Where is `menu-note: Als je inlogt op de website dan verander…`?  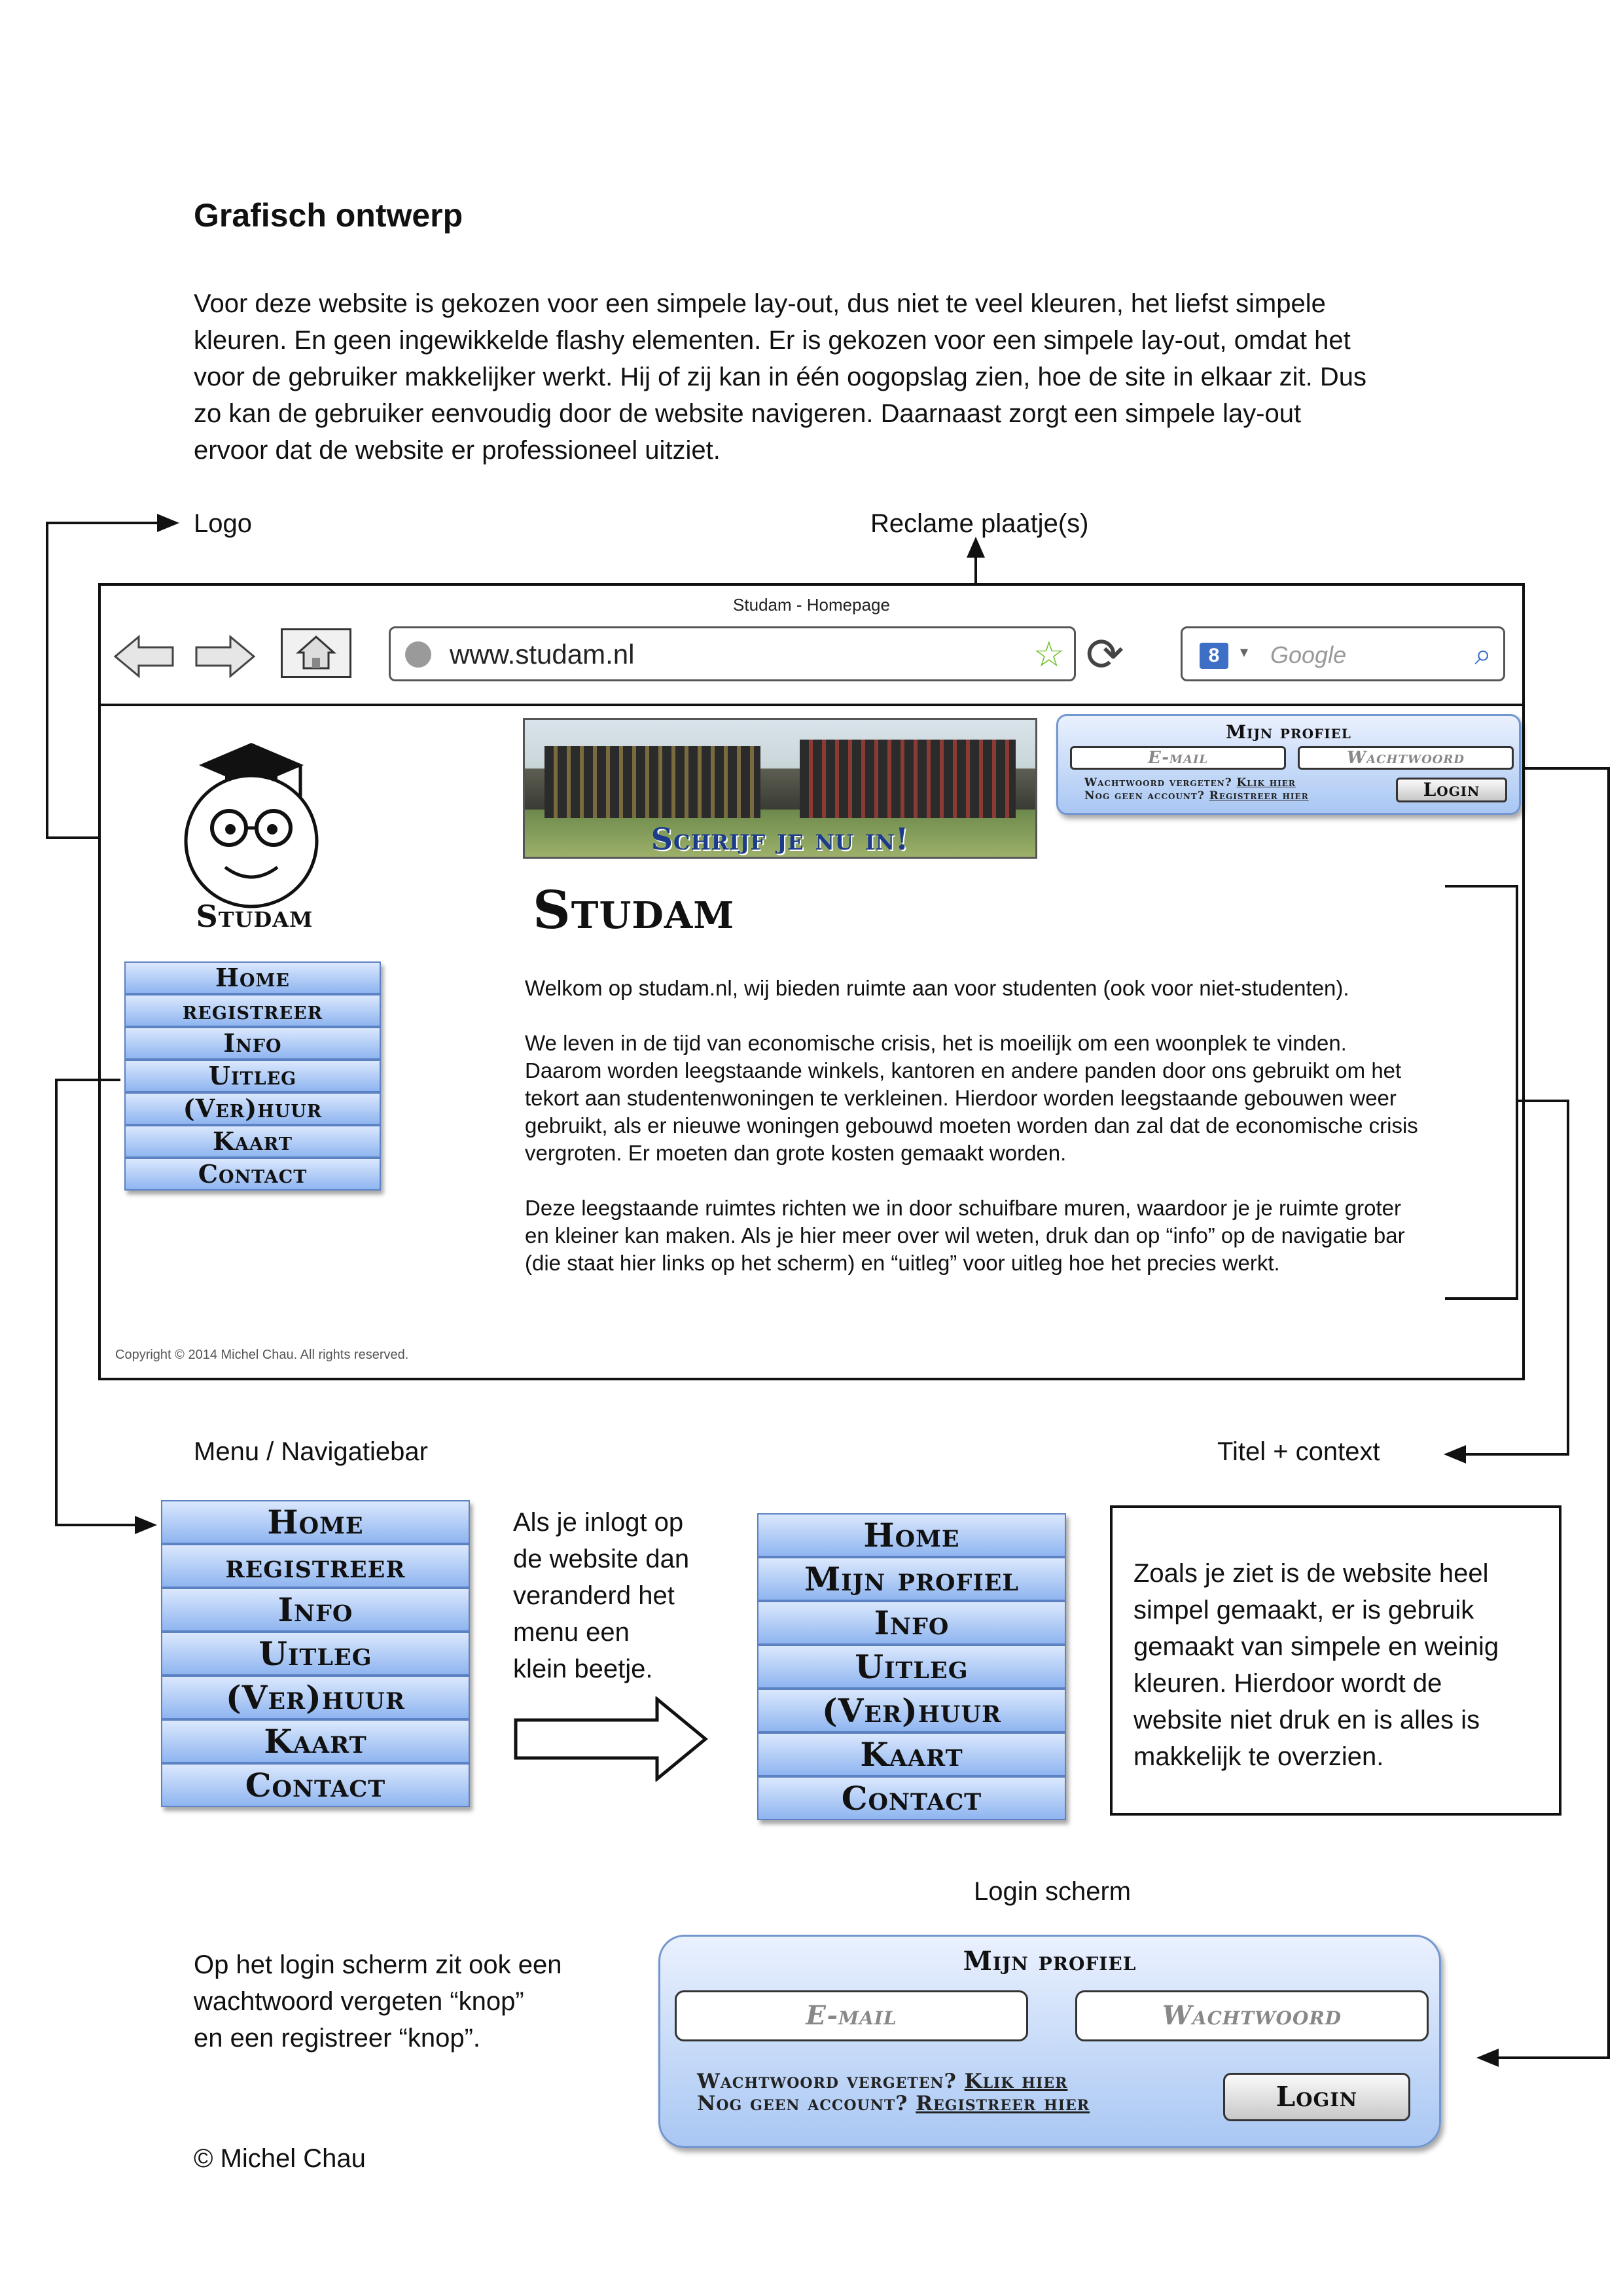
menu-note: Als je inlogt op de website dan verander… is located at coordinates (601, 1595).